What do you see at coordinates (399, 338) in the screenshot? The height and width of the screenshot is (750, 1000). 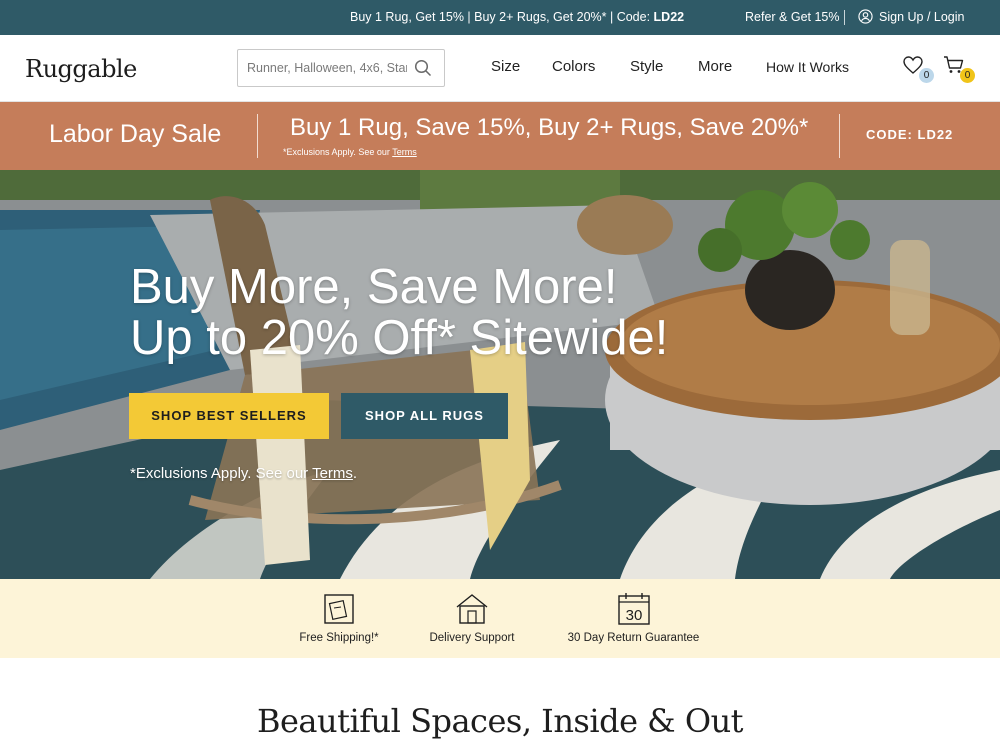 I see `hero-headline-line2: Up to 20% Off* Sitewide!` at bounding box center [399, 338].